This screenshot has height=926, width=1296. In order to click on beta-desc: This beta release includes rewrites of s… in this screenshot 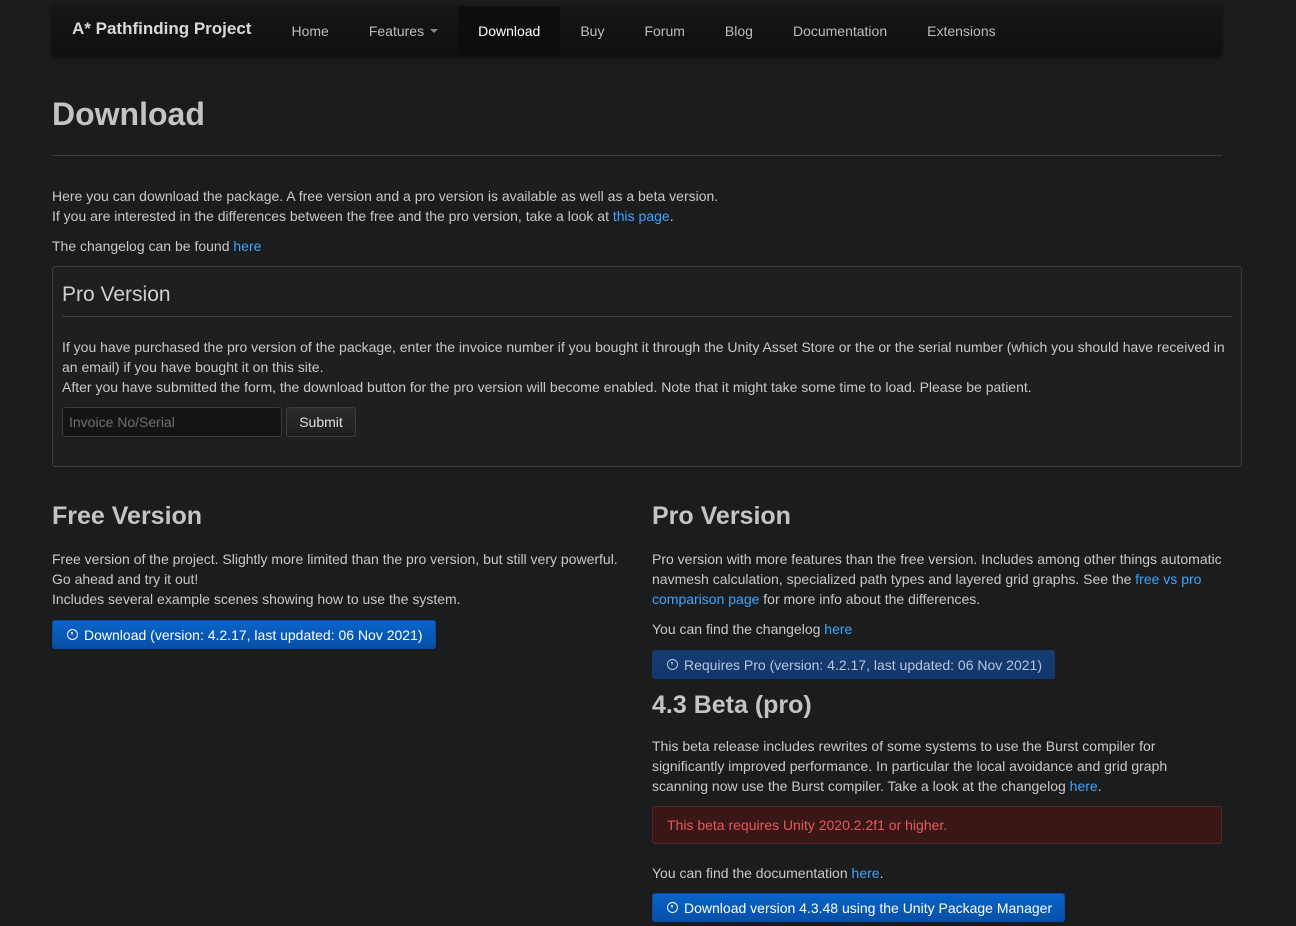, I will do `click(937, 766)`.